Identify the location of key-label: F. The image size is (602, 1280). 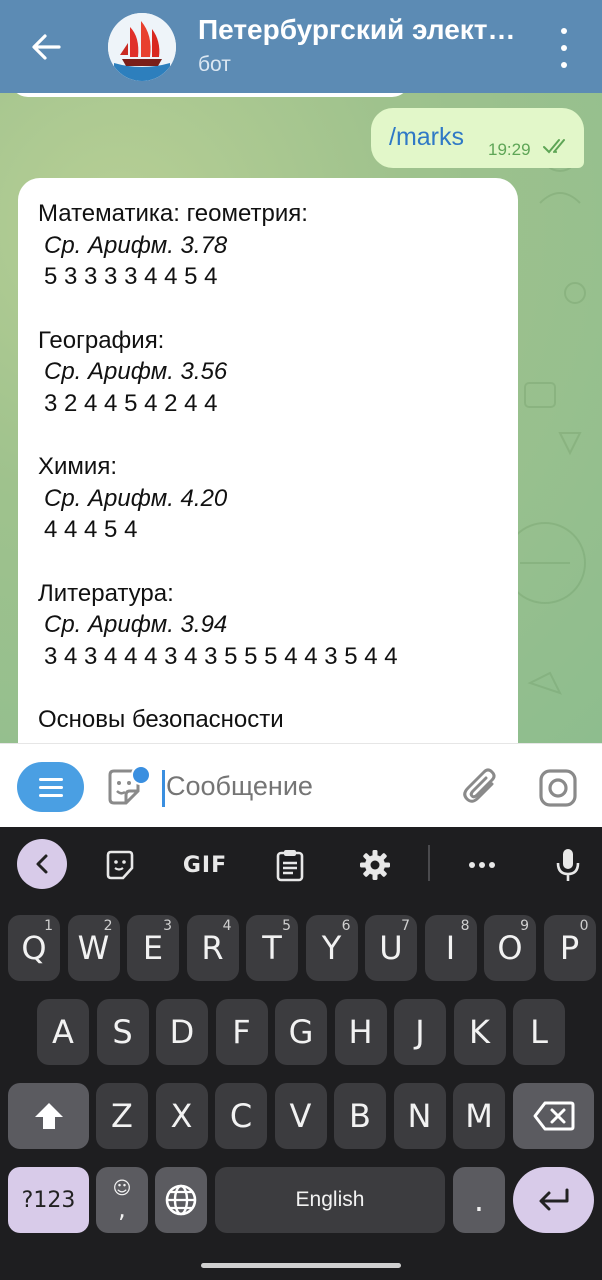
(241, 1032).